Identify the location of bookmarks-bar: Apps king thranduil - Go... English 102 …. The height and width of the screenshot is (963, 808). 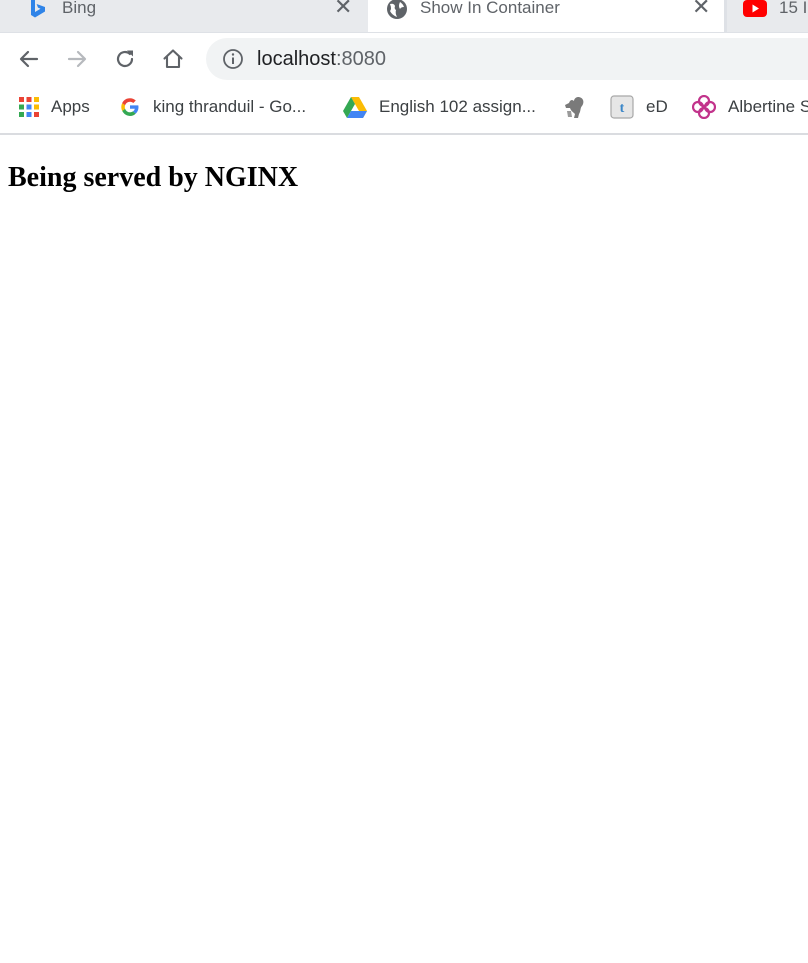
(404, 110).